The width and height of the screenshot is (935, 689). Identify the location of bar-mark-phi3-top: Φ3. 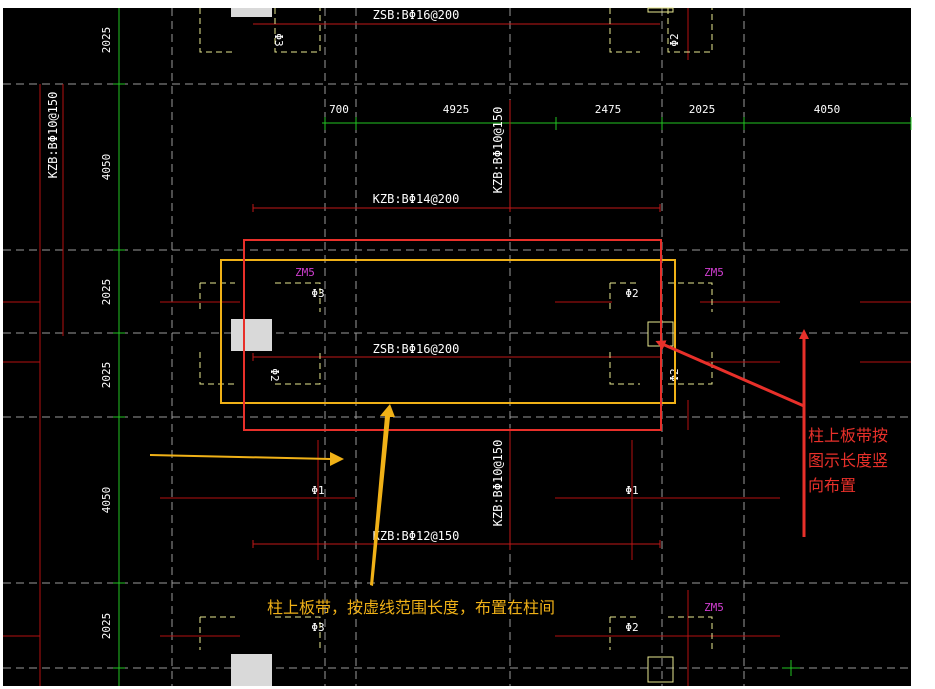
(278, 39).